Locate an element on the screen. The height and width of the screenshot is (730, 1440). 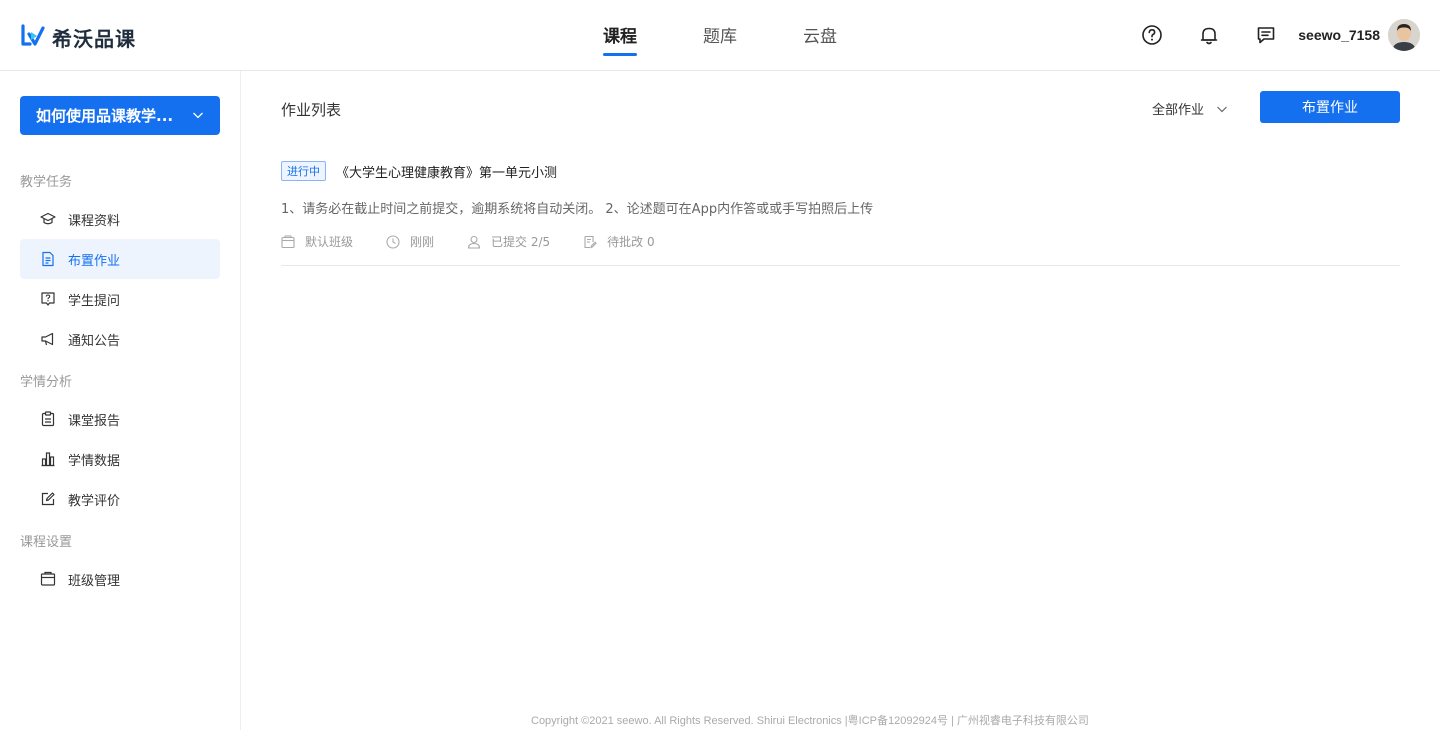
sidebar-item-label: 通知公告 is located at coordinates (94, 341).